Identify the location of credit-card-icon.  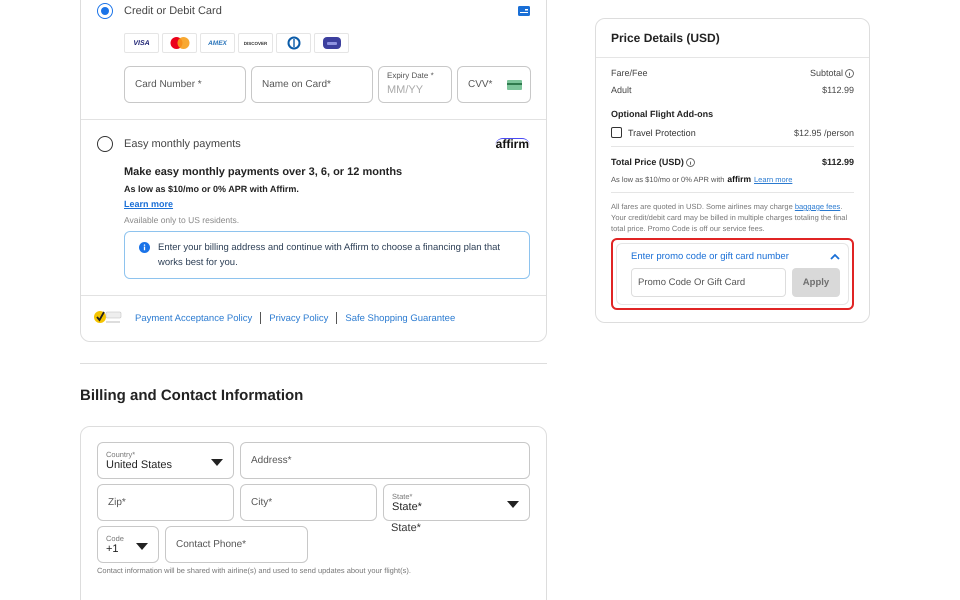
(524, 11).